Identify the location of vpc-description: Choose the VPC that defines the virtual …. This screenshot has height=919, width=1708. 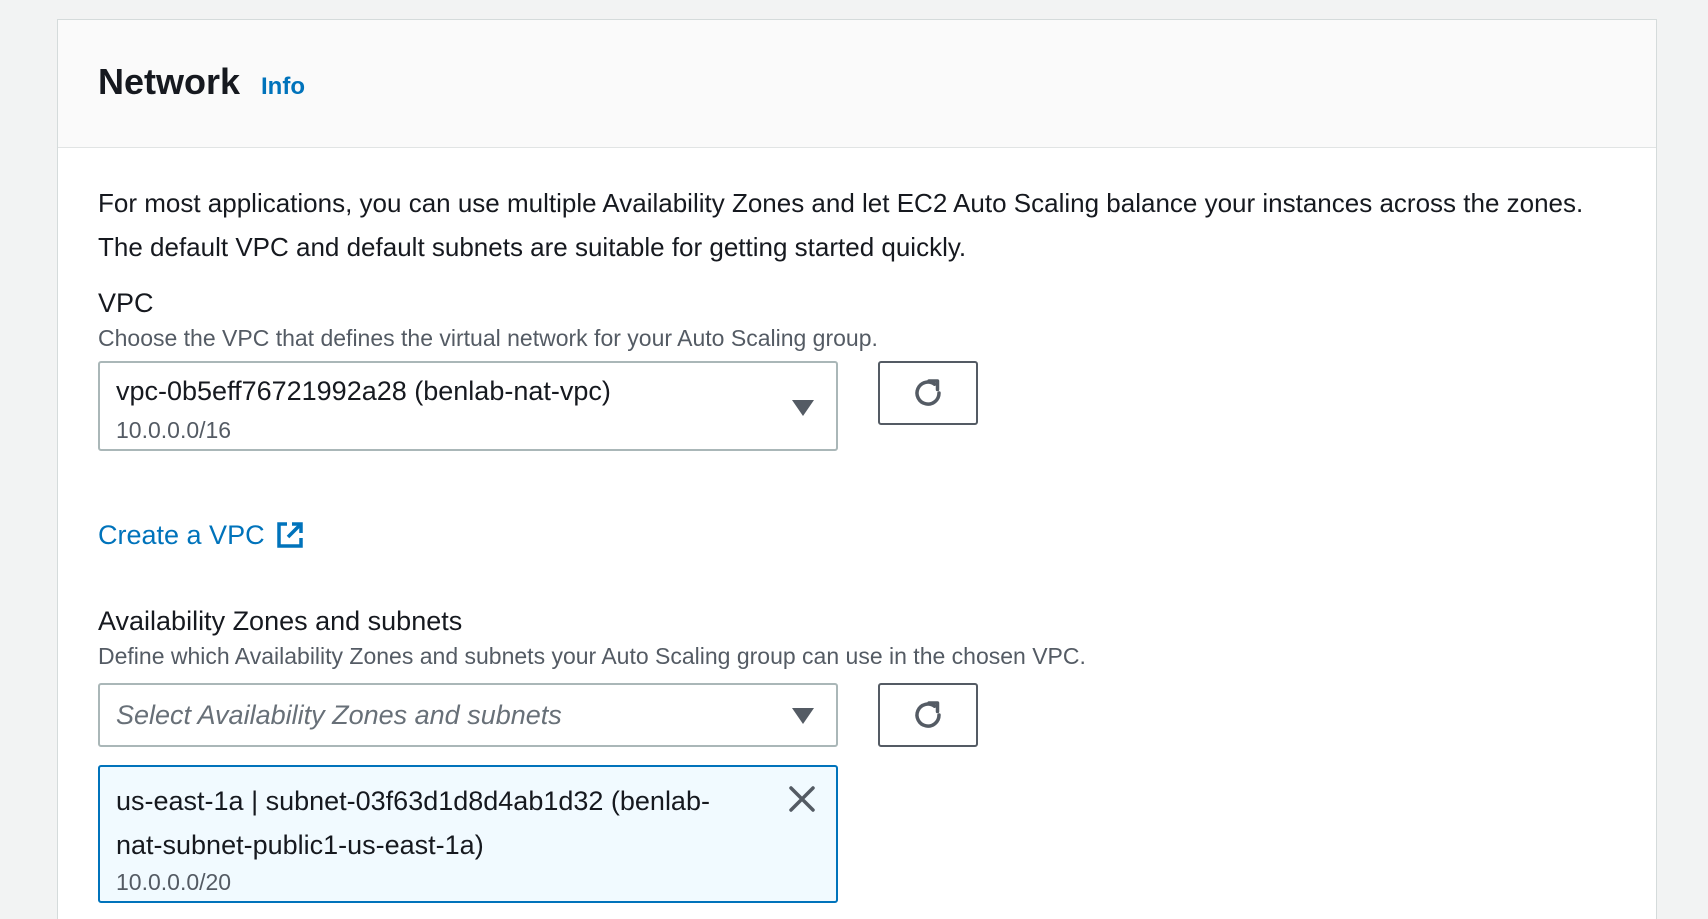
(488, 338).